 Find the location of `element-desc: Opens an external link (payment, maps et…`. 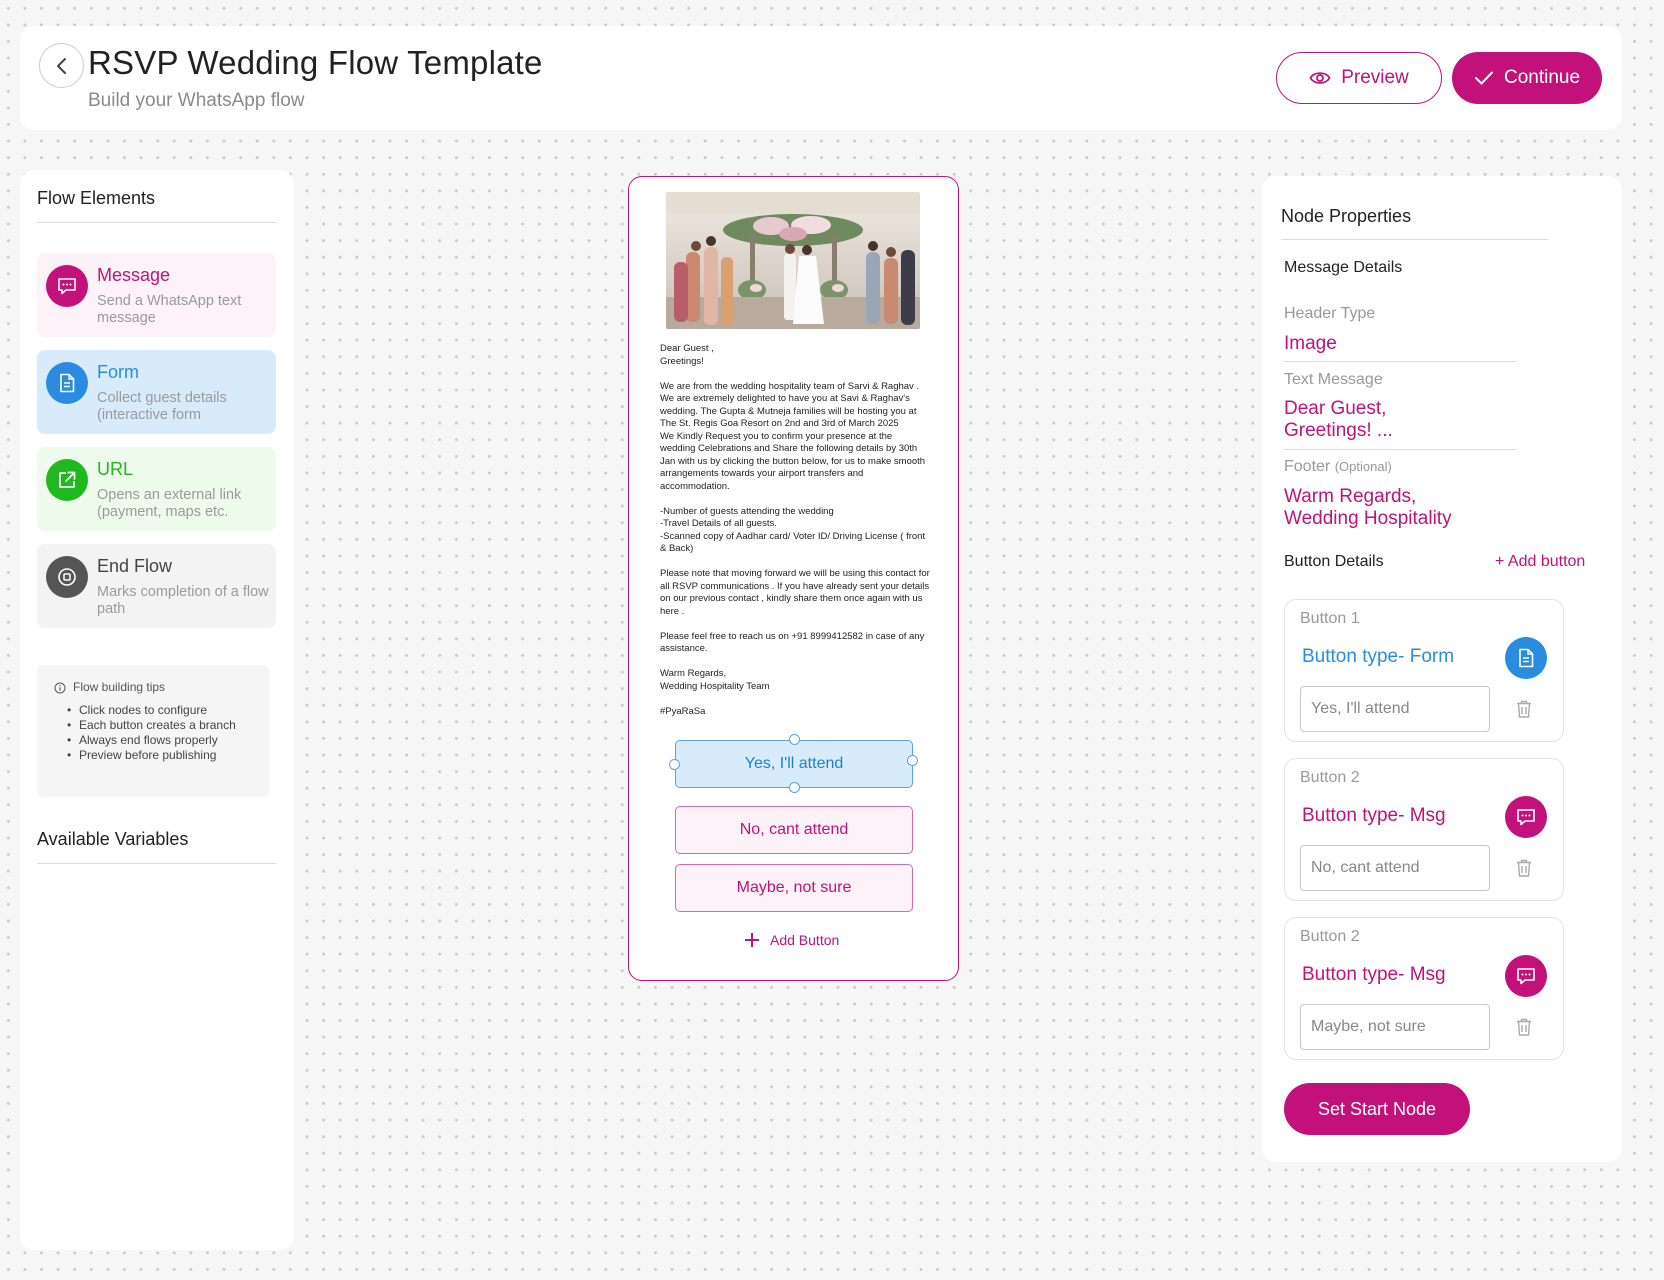

element-desc: Opens an external link (payment, maps et… is located at coordinates (169, 503).